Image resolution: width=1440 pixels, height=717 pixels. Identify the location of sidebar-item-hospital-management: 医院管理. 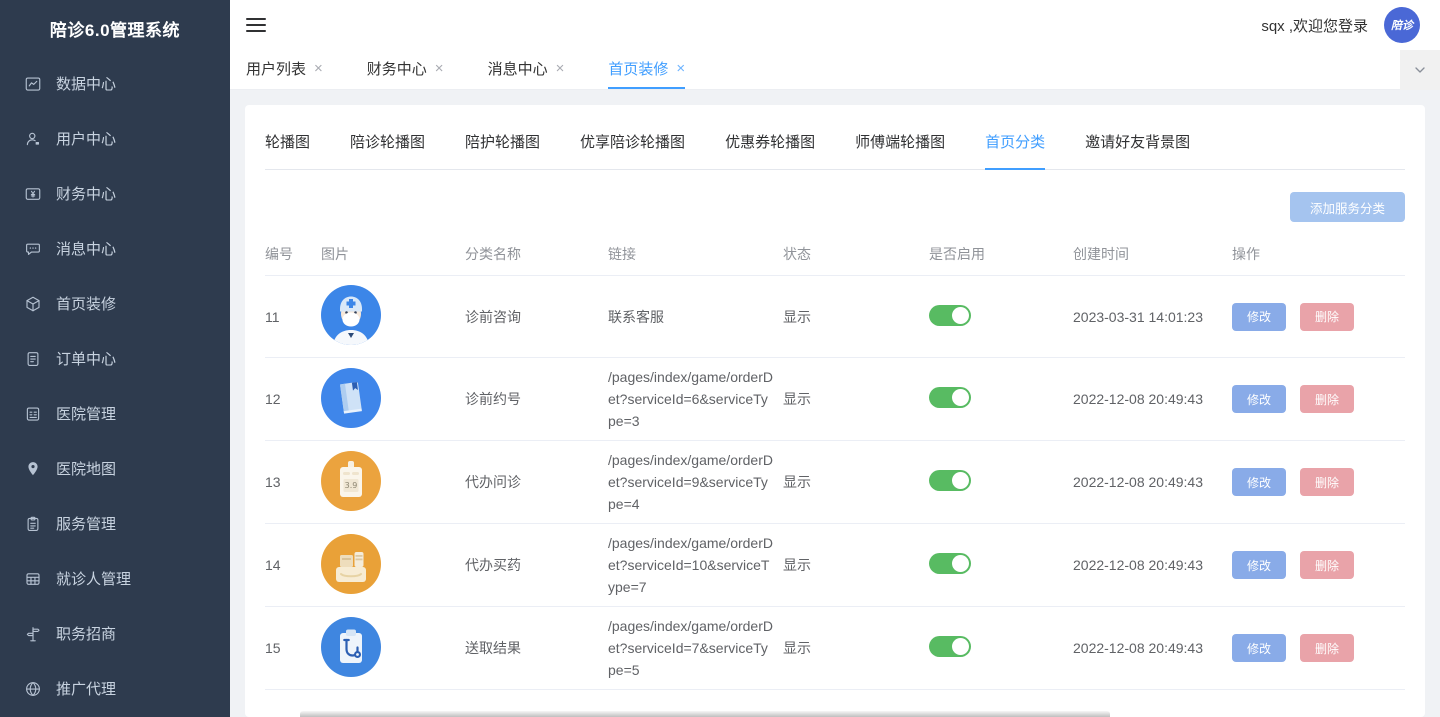
(115, 413).